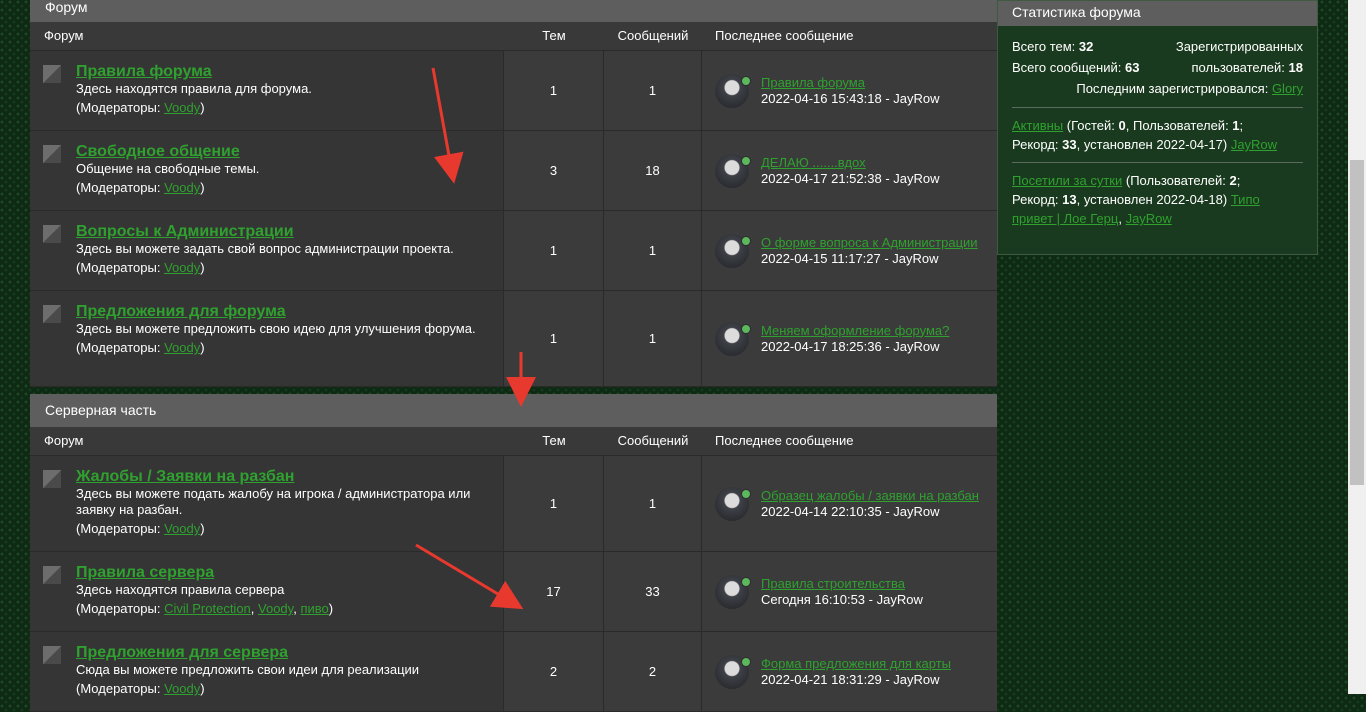 The height and width of the screenshot is (712, 1366). What do you see at coordinates (1044, 46) in the screenshot?
I see `total-topics-label: Всего тем:` at bounding box center [1044, 46].